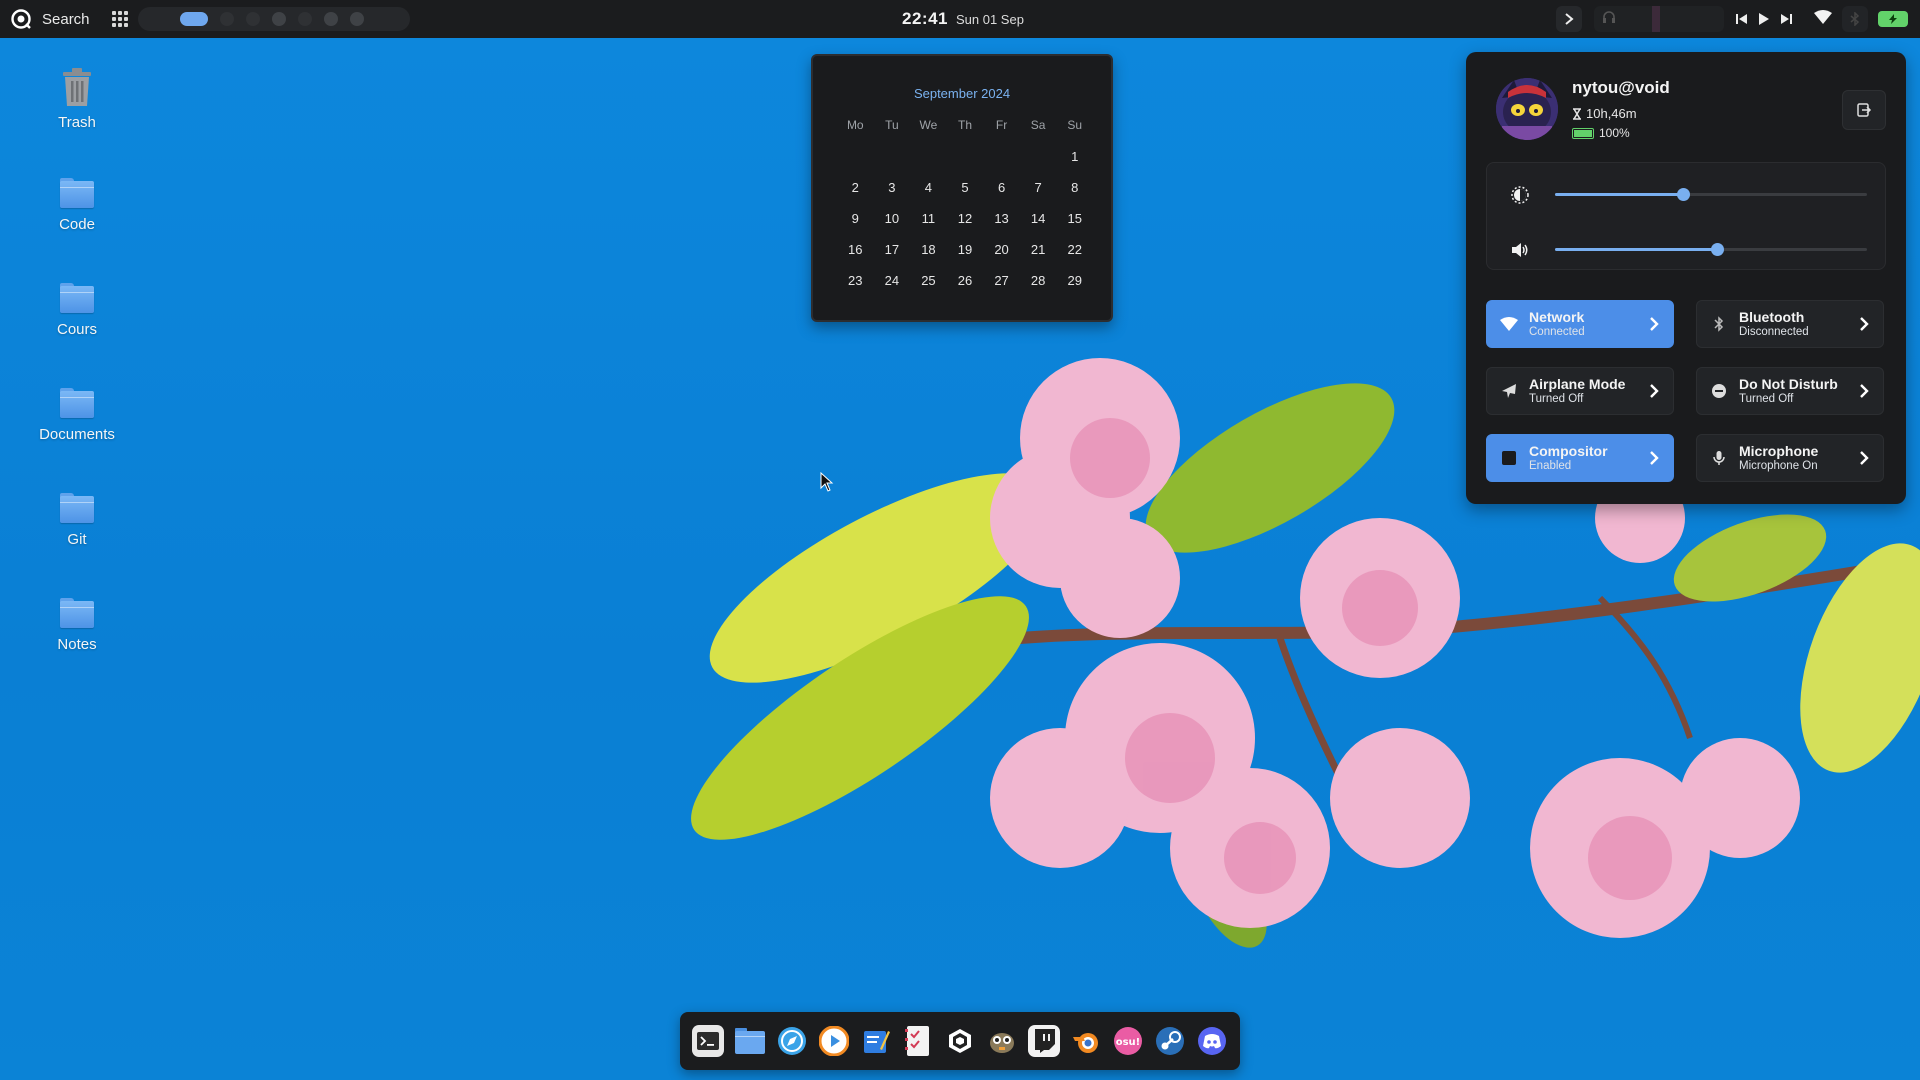 This screenshot has height=1080, width=1920. I want to click on tile-title: Airplane Mode, so click(1577, 384).